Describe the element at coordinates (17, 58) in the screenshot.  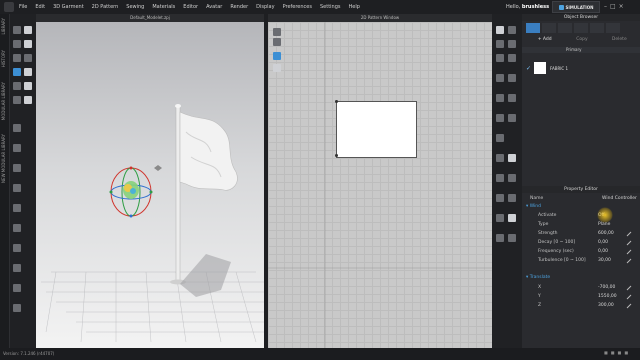
I see `fold-tool-icon` at that location.